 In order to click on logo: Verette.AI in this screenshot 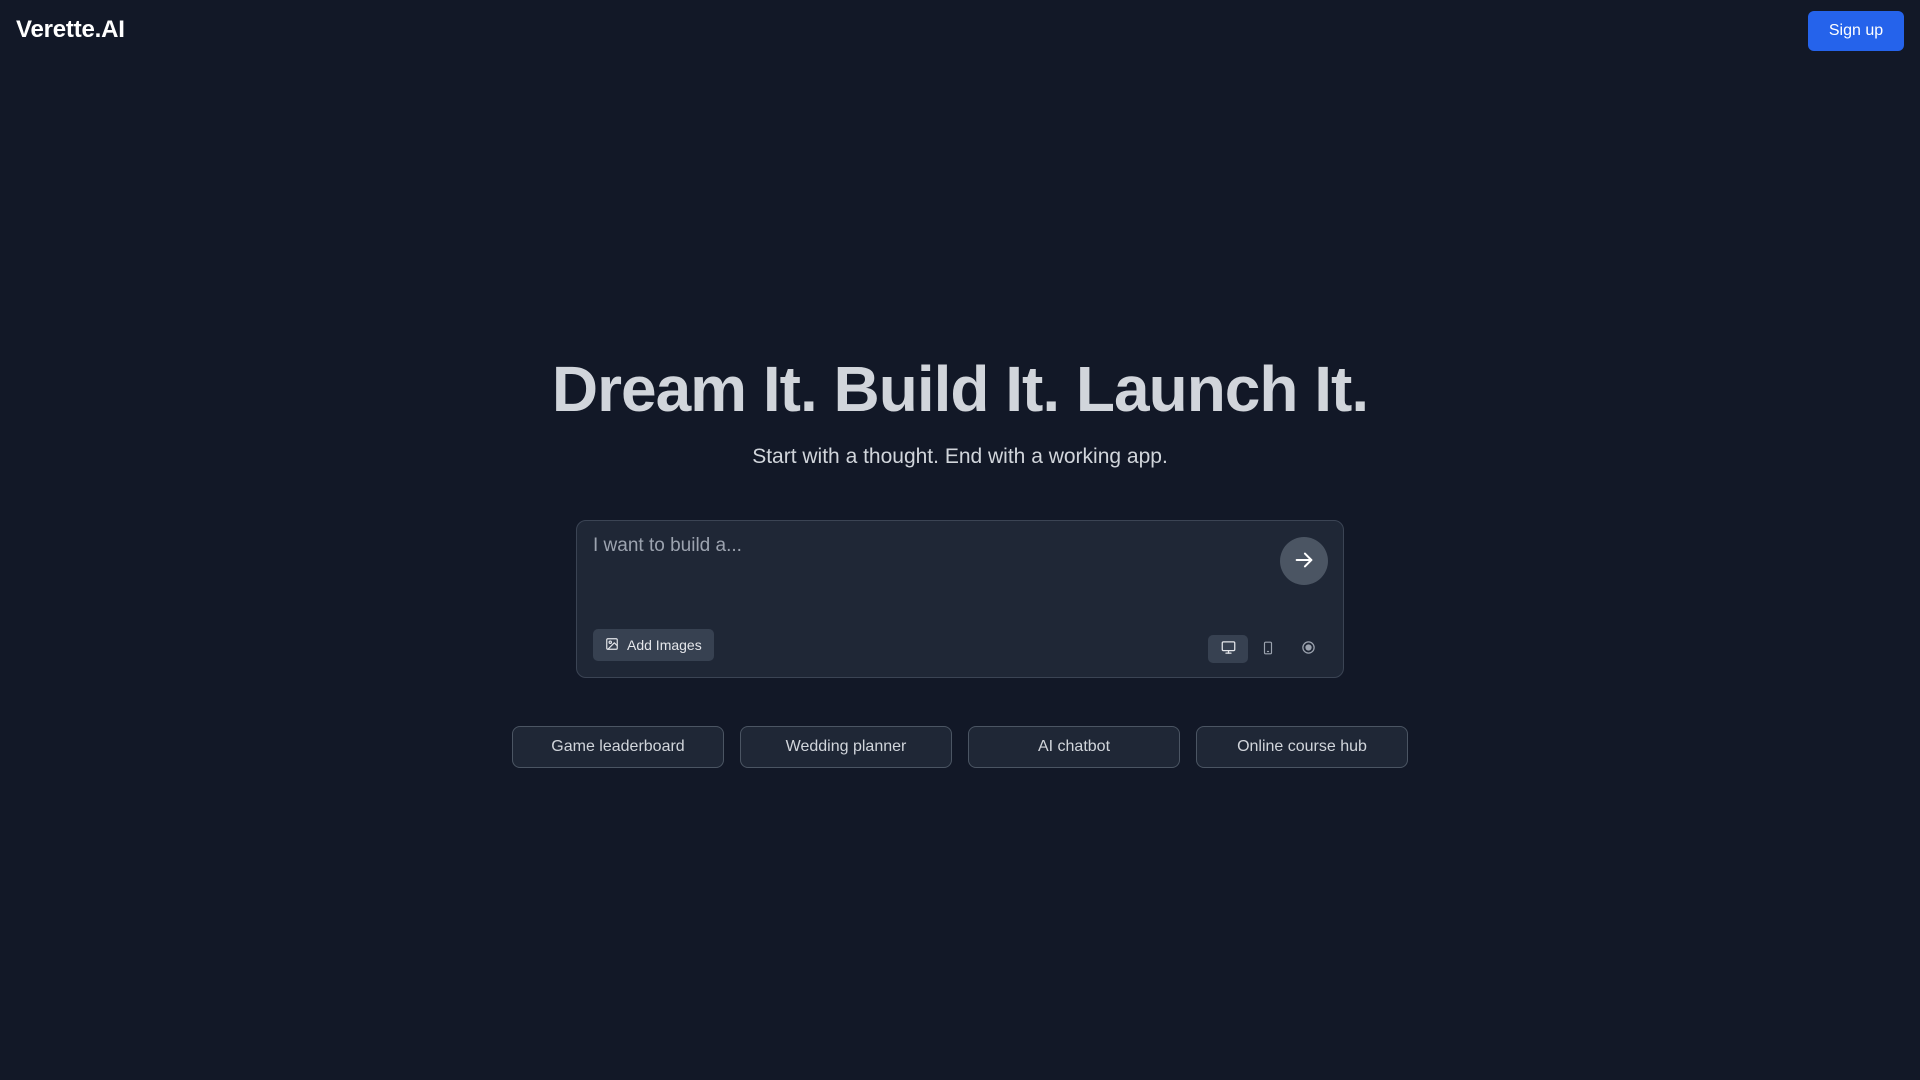, I will do `click(70, 30)`.